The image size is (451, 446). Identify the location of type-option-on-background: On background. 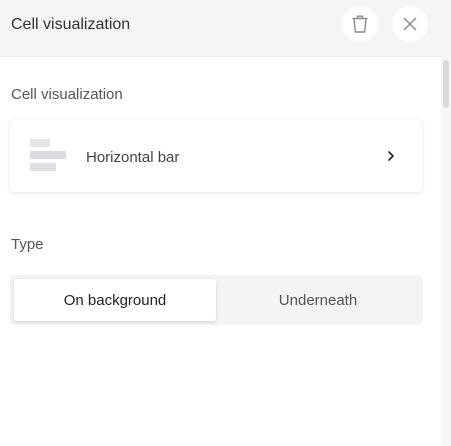
(115, 300).